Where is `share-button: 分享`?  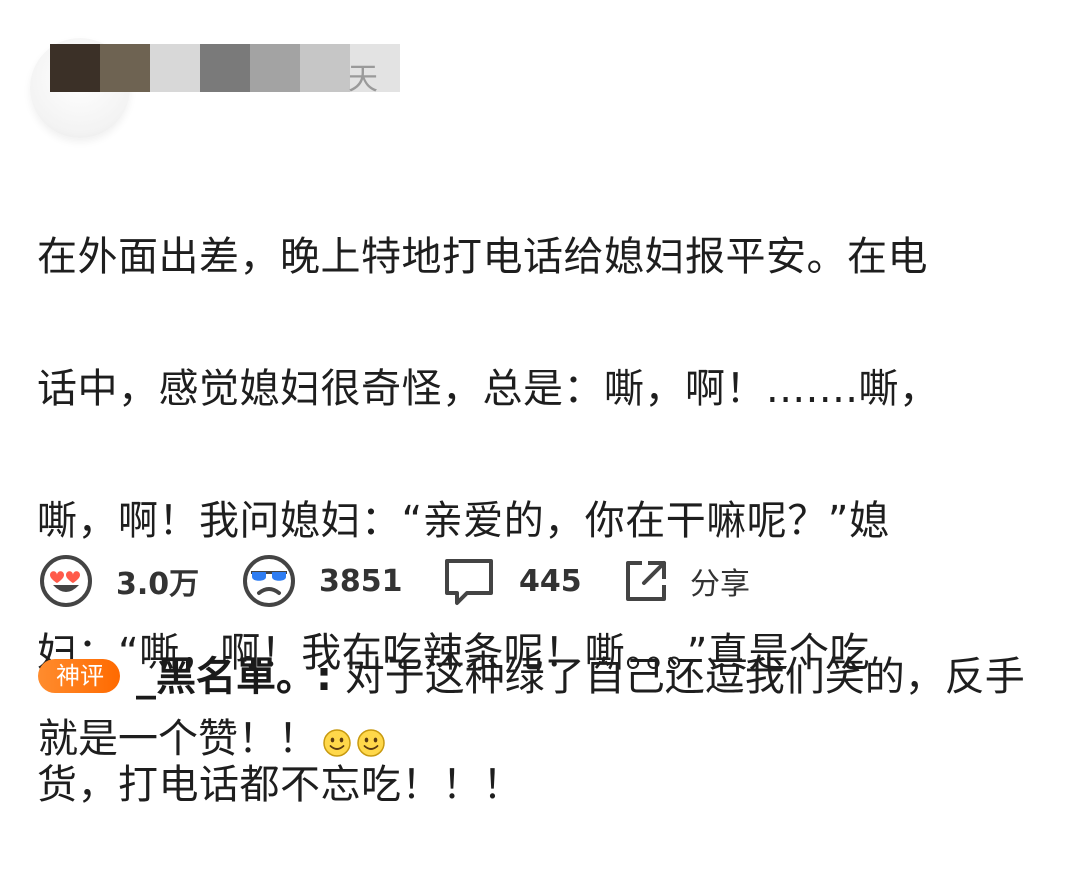 share-button: 分享 is located at coordinates (686, 581).